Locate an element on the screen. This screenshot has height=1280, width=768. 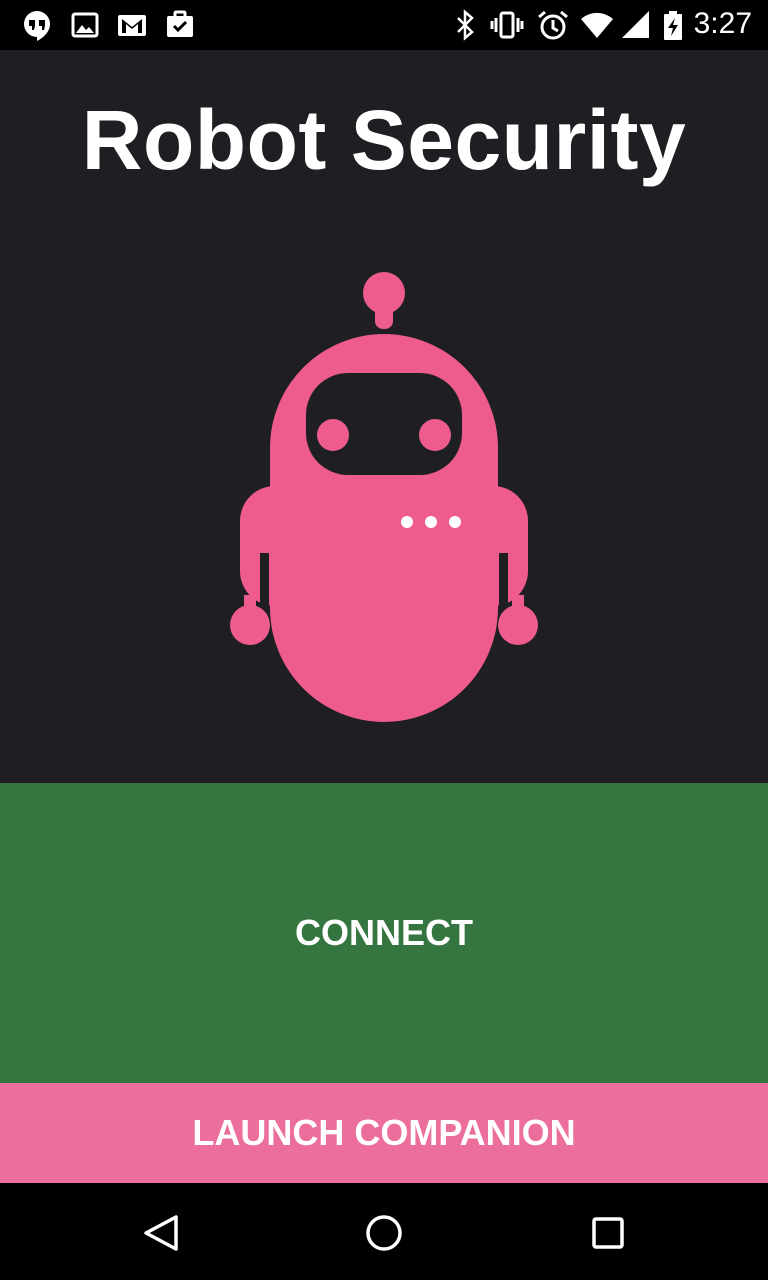
alarm-icon is located at coordinates (553, 25).